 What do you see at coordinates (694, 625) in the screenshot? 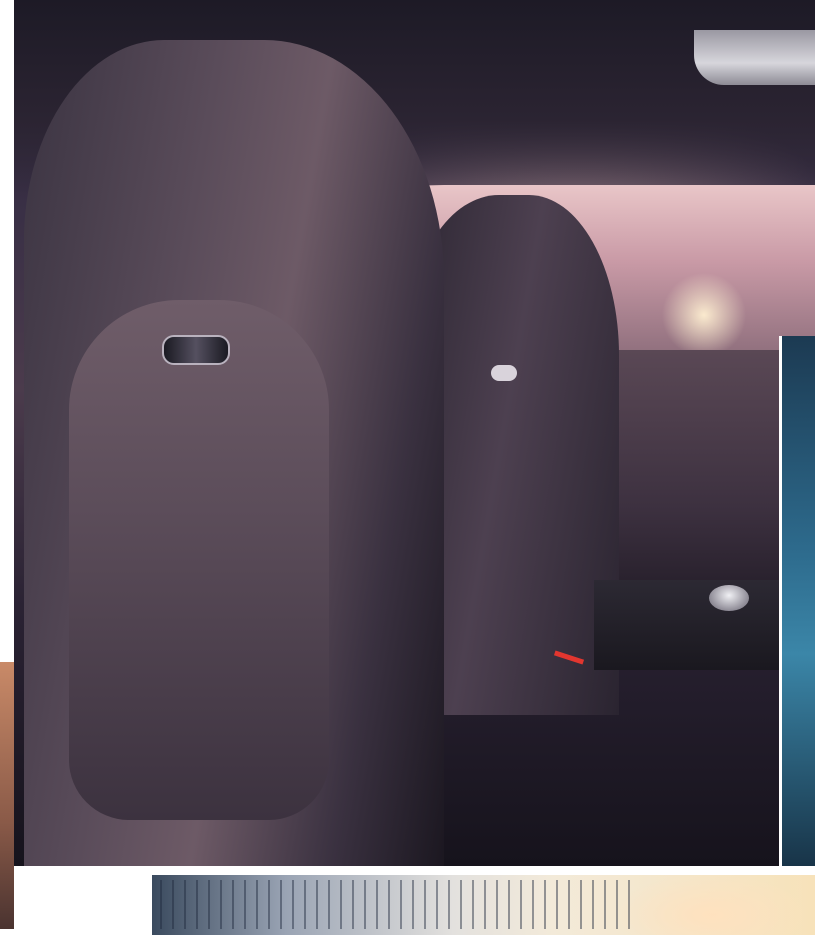
I see `center-console` at bounding box center [694, 625].